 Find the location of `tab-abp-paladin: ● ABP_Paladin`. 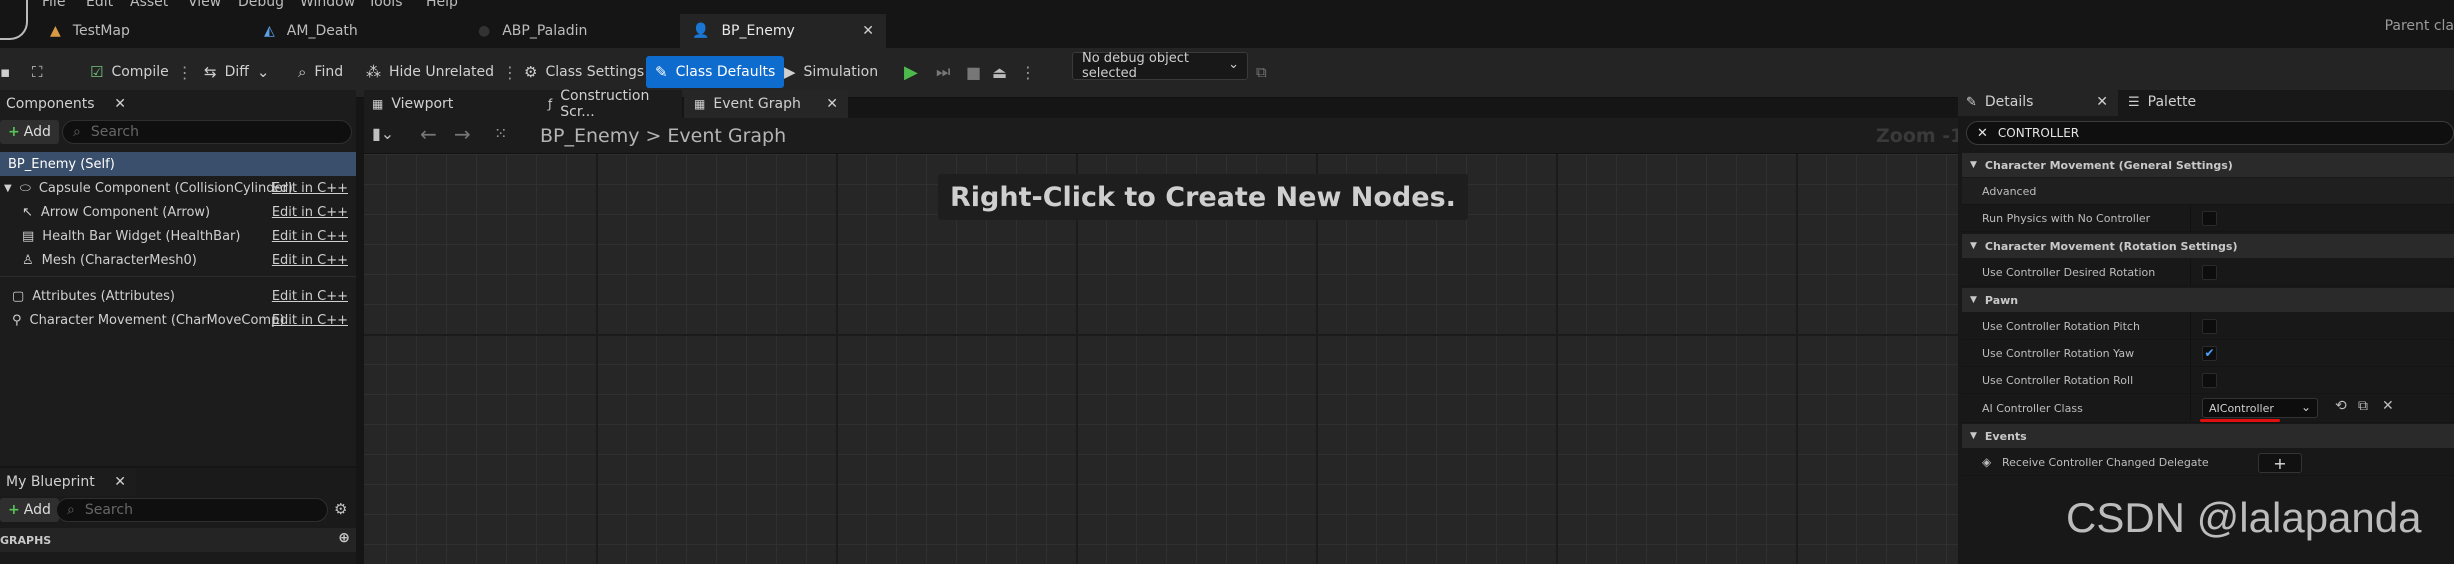

tab-abp-paladin: ● ABP_Paladin is located at coordinates (570, 31).